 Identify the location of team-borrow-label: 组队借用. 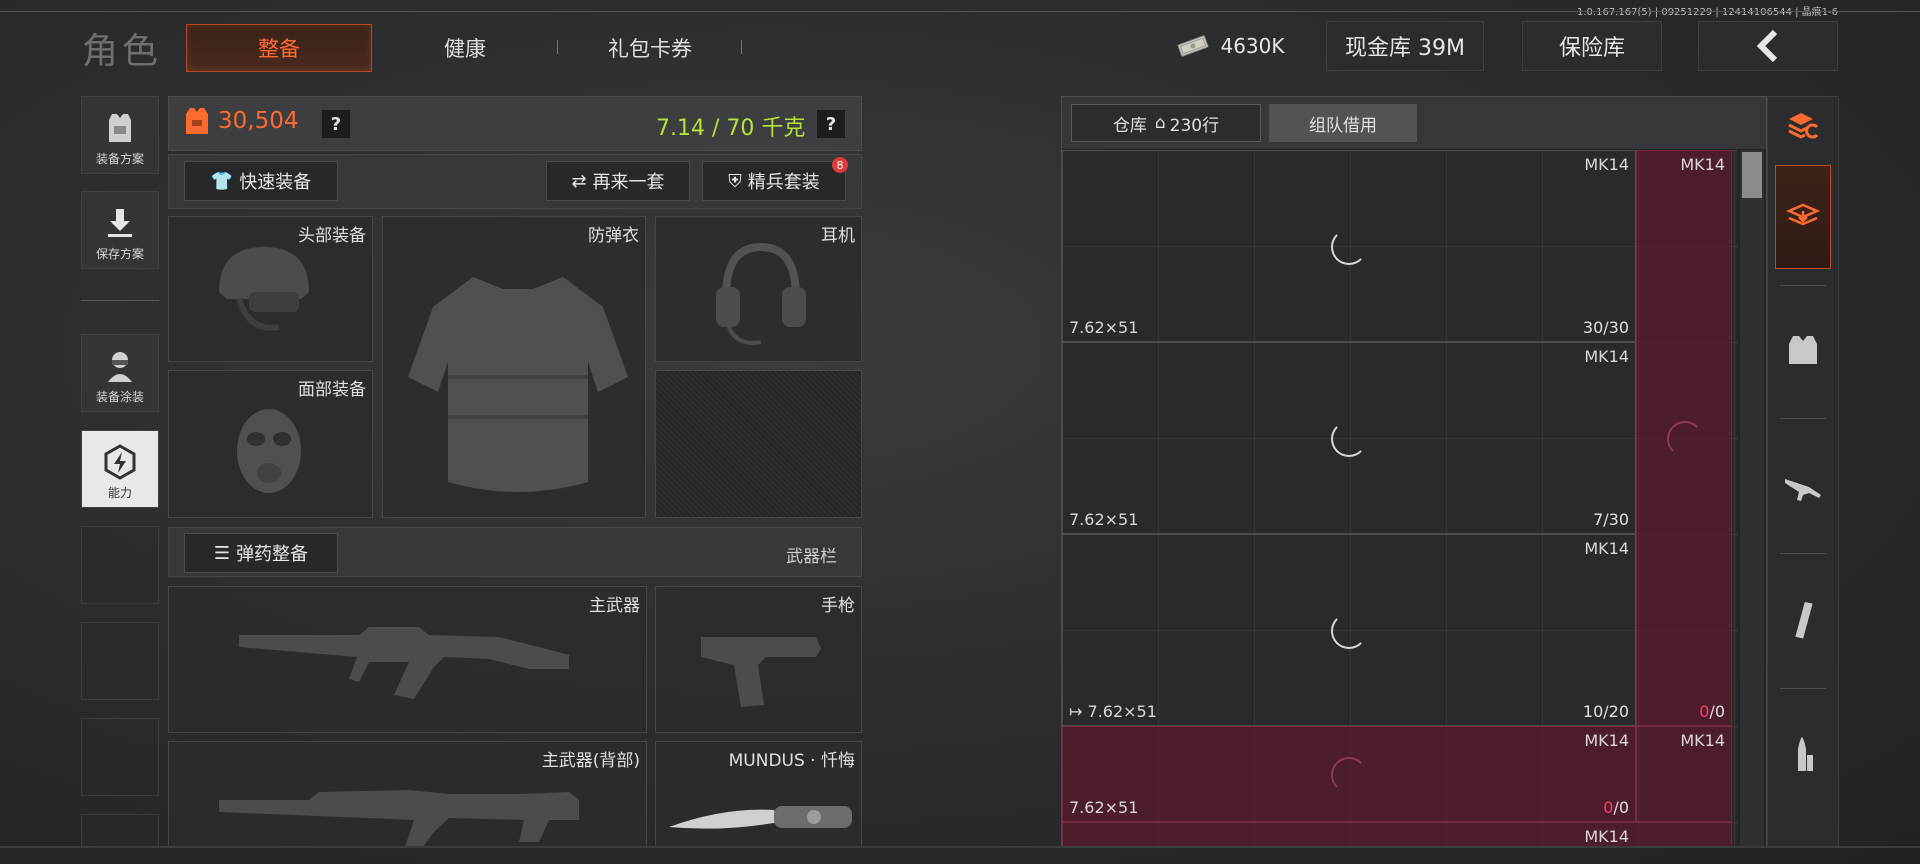
(1343, 125).